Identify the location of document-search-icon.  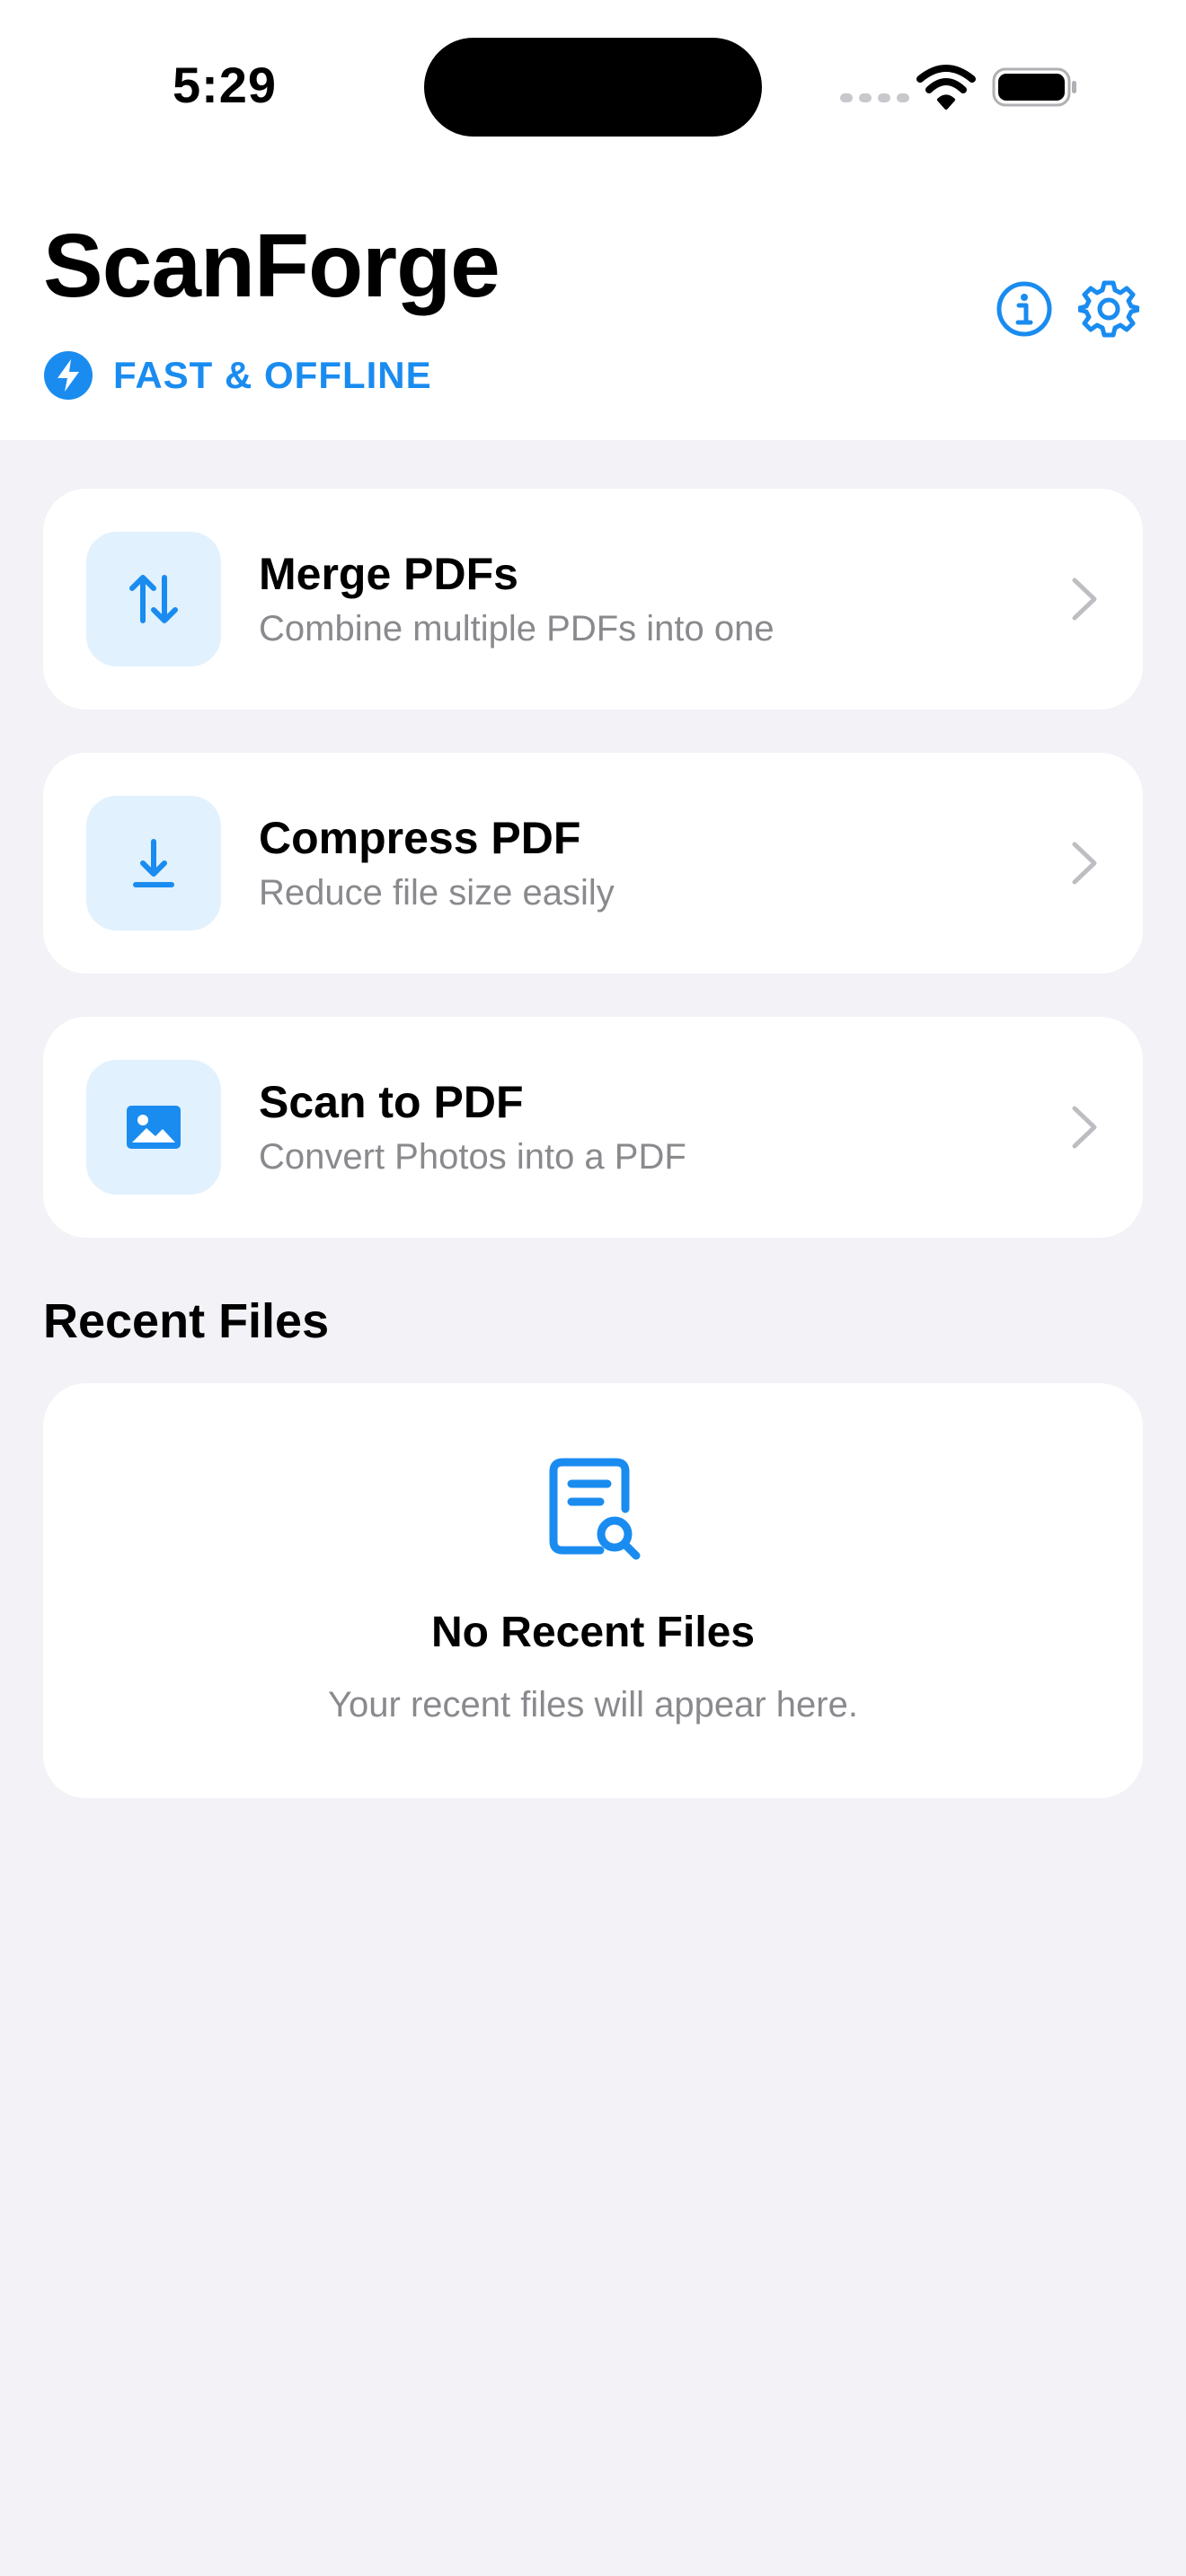
(595, 1509).